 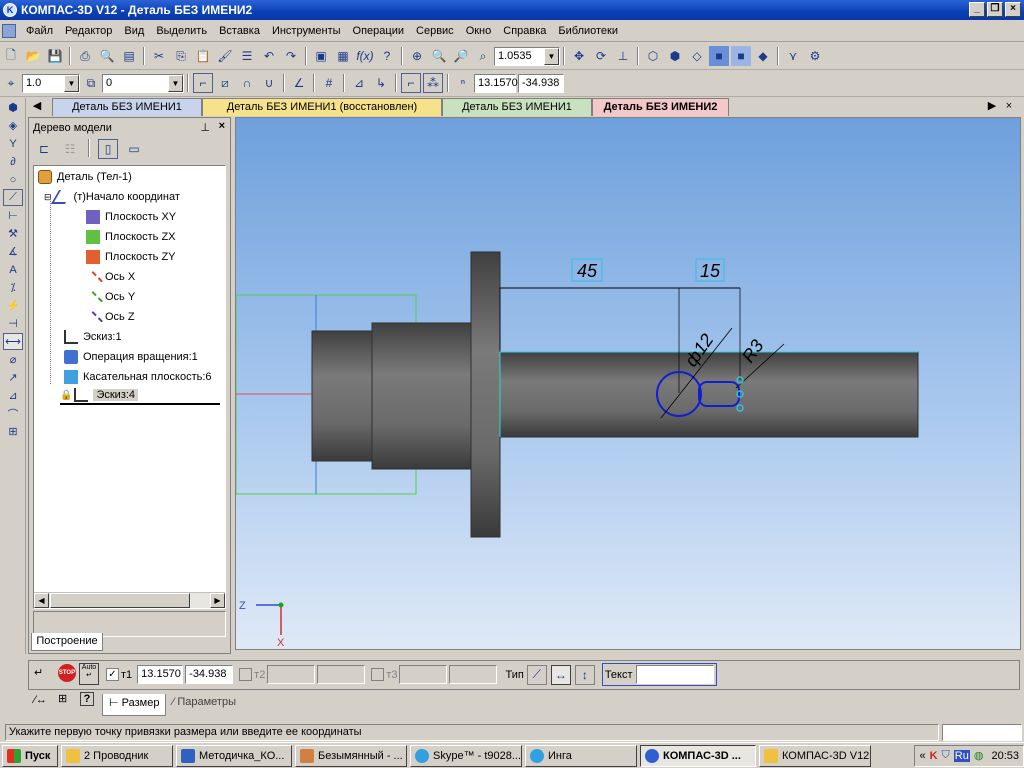 I want to click on parametrize-icon: ⁒, so click(x=13, y=287).